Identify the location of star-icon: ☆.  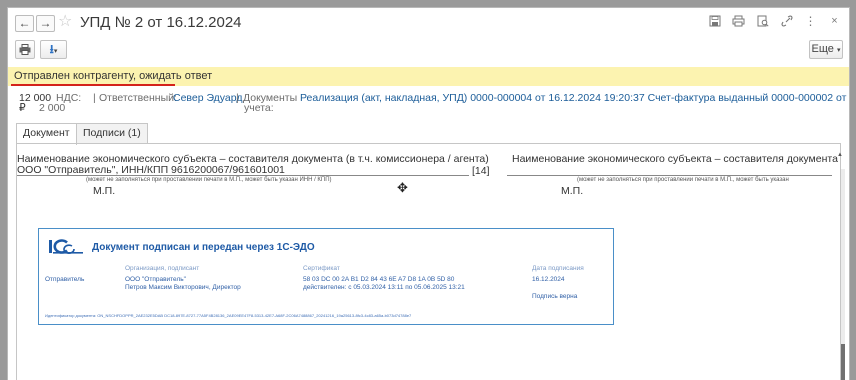
(65, 22).